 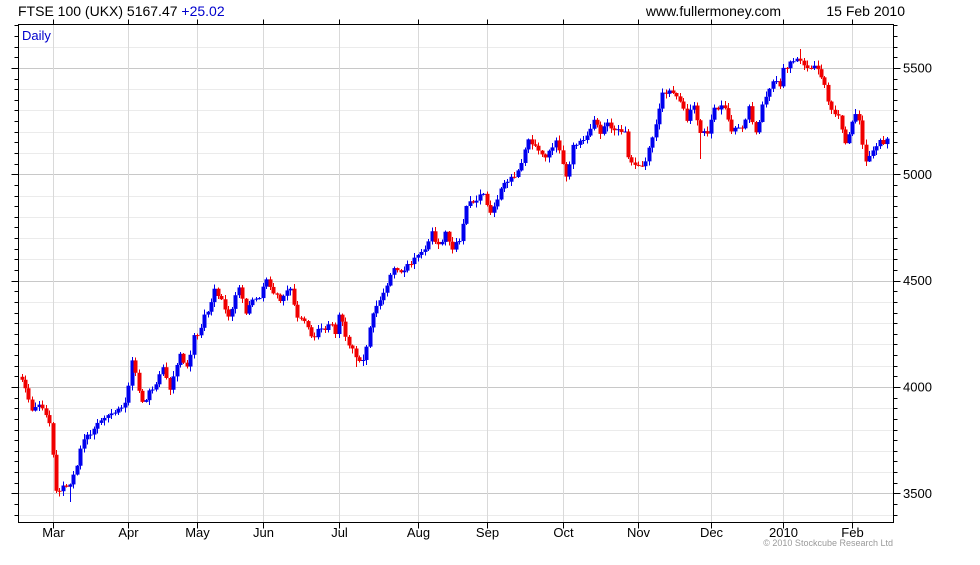 I want to click on x-axis-label: Jun, so click(x=263, y=532).